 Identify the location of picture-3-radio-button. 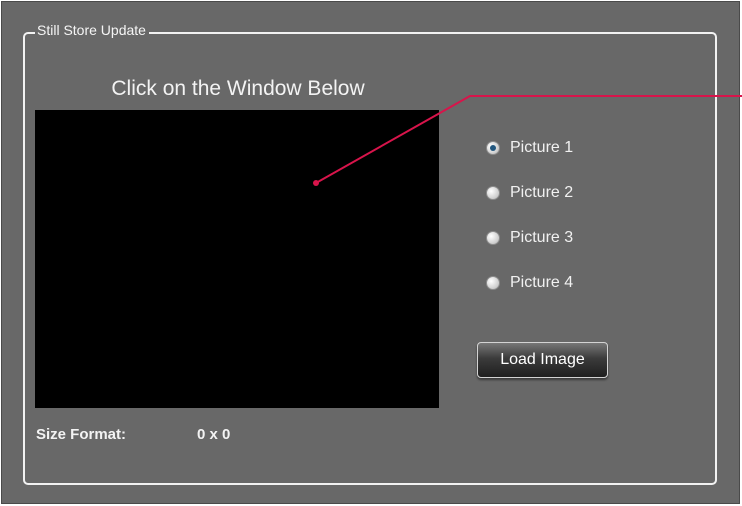
(493, 238).